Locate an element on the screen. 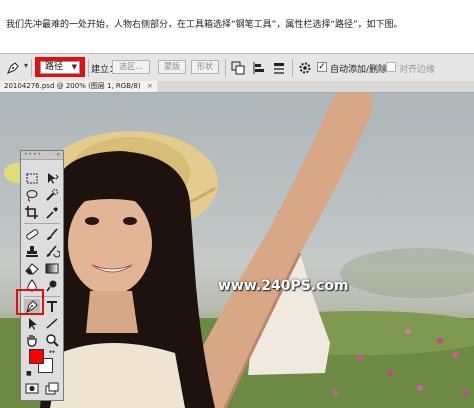 This screenshot has height=408, width=474. path-operations-icon is located at coordinates (238, 67).